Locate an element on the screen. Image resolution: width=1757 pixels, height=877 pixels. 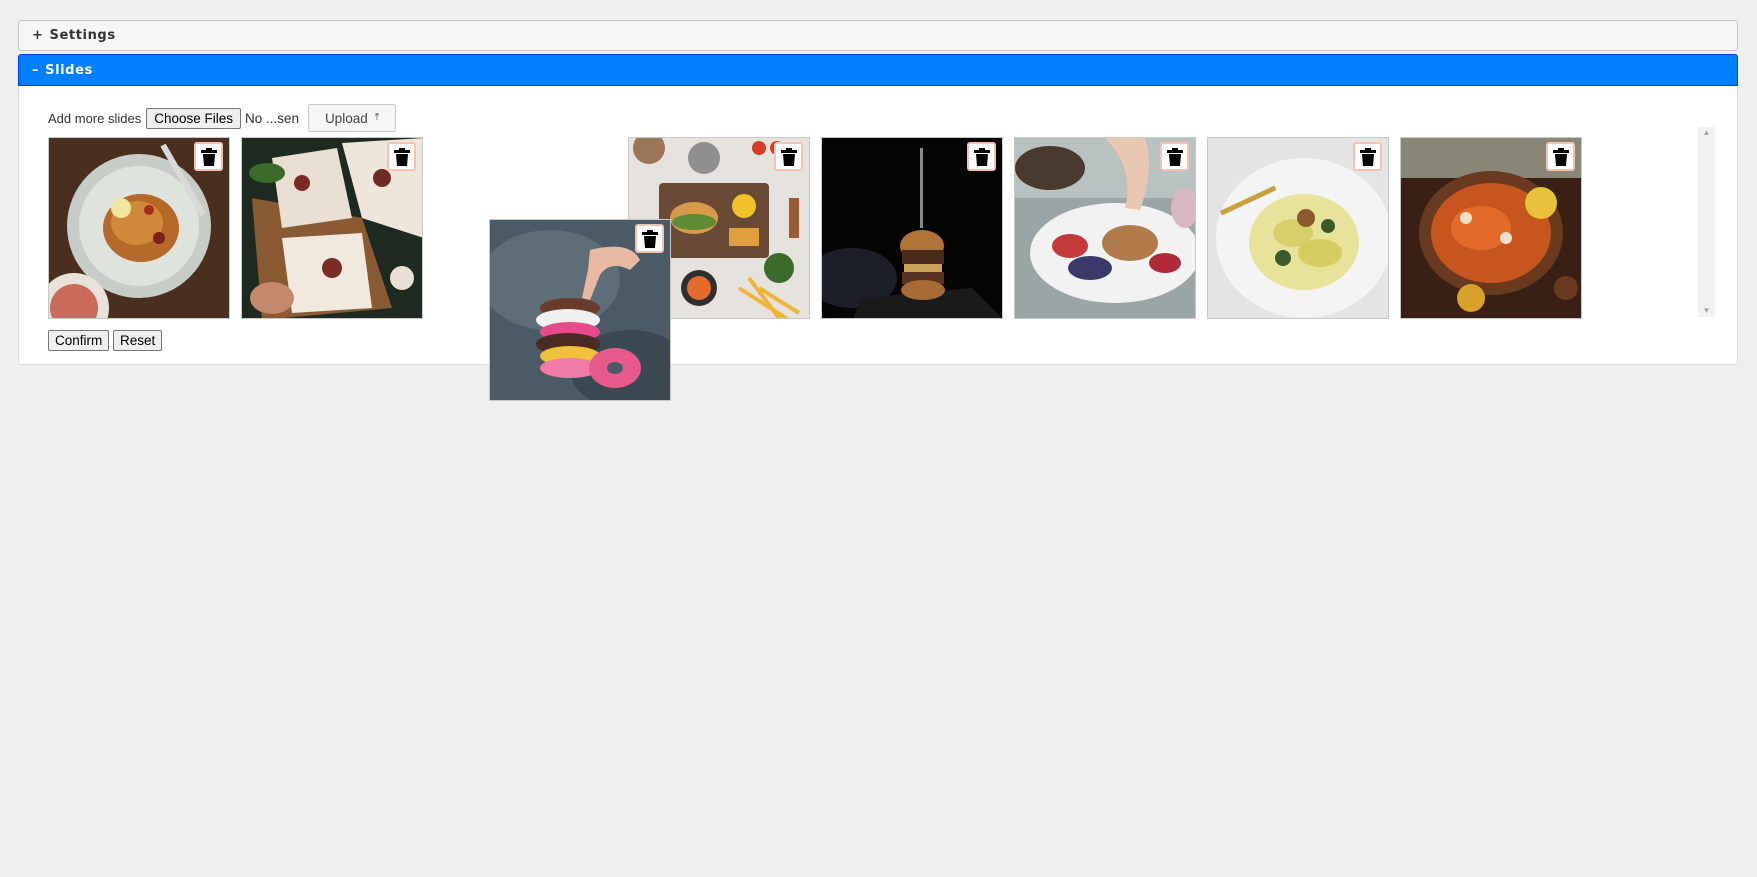
dragged-slide-thumbnail is located at coordinates (580, 310).